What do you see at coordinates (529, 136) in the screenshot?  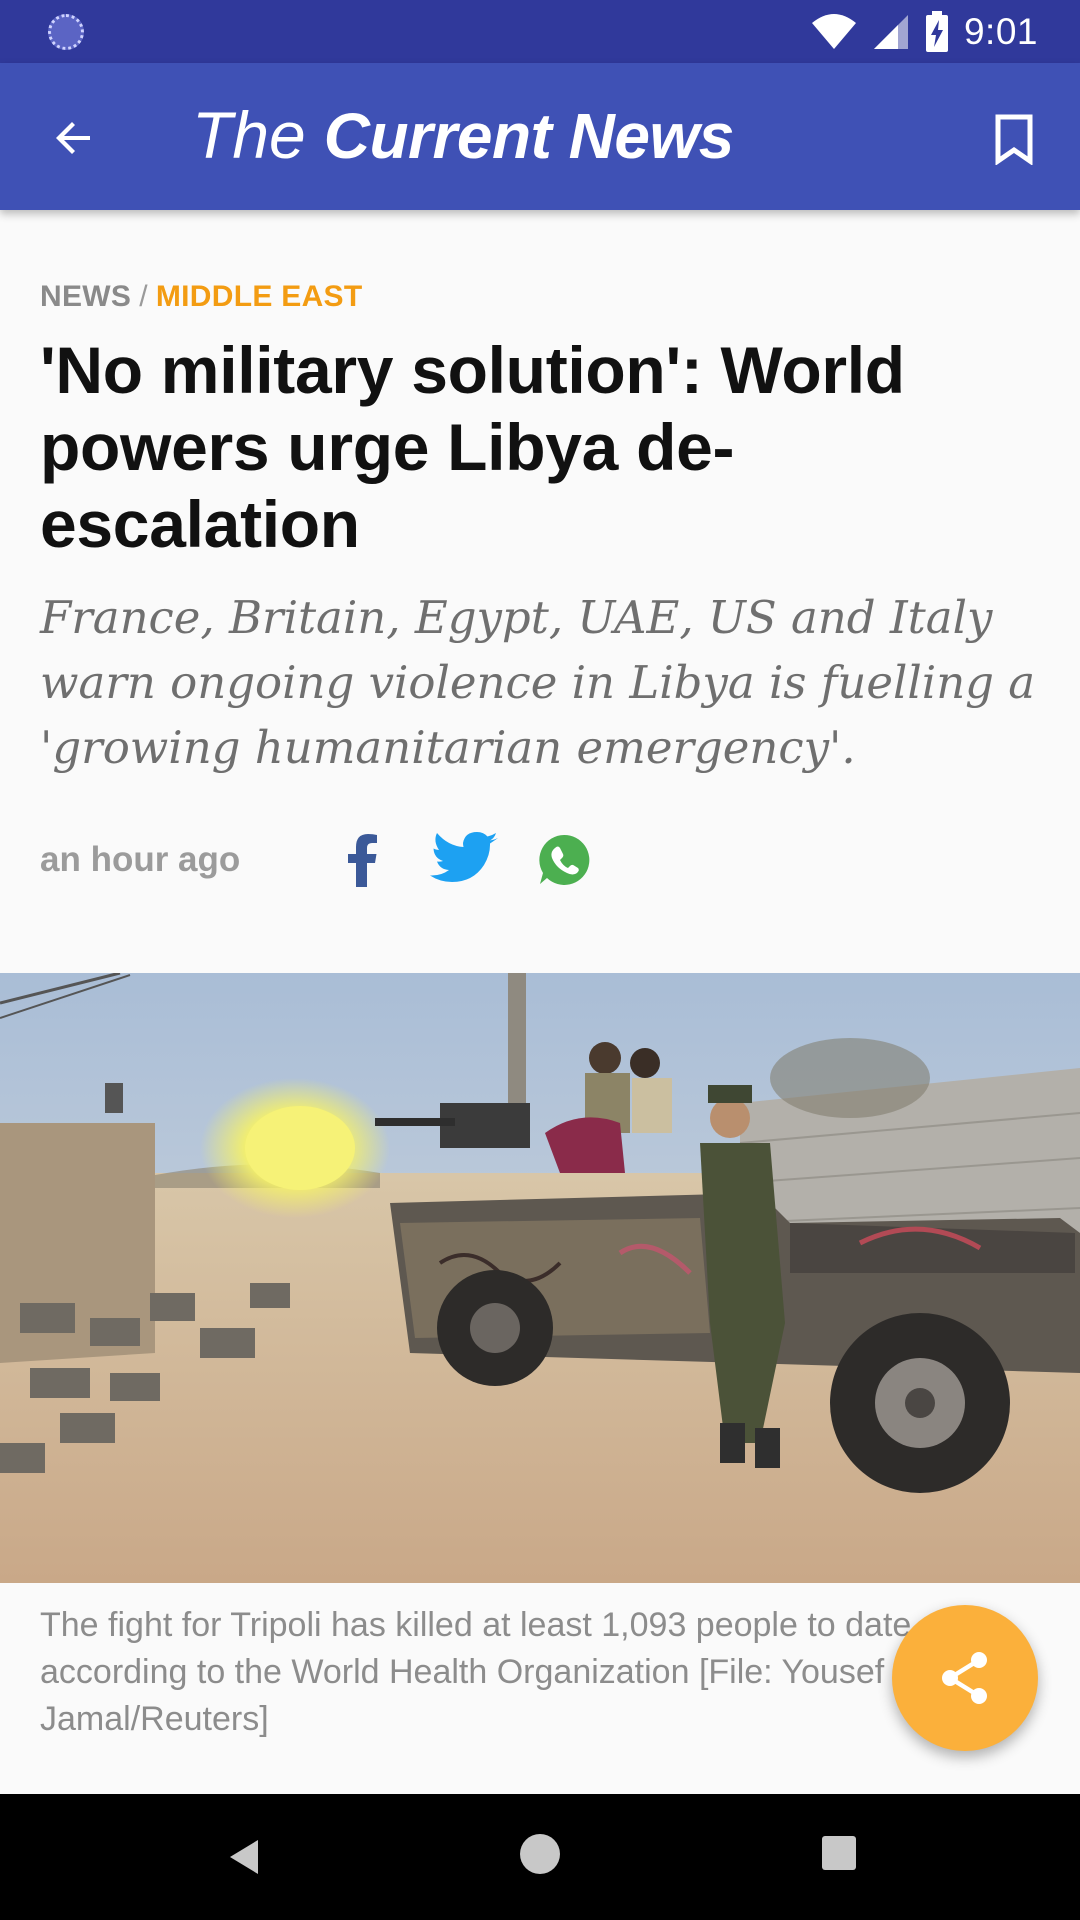 I see `brand-name: Current News` at bounding box center [529, 136].